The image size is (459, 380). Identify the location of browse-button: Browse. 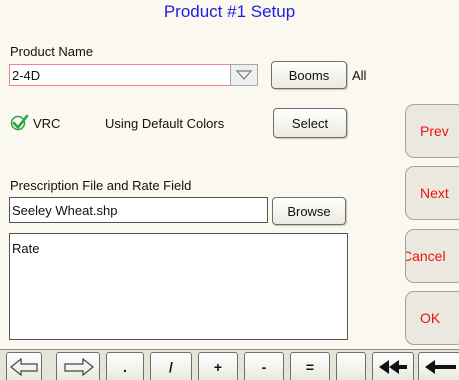
(309, 211).